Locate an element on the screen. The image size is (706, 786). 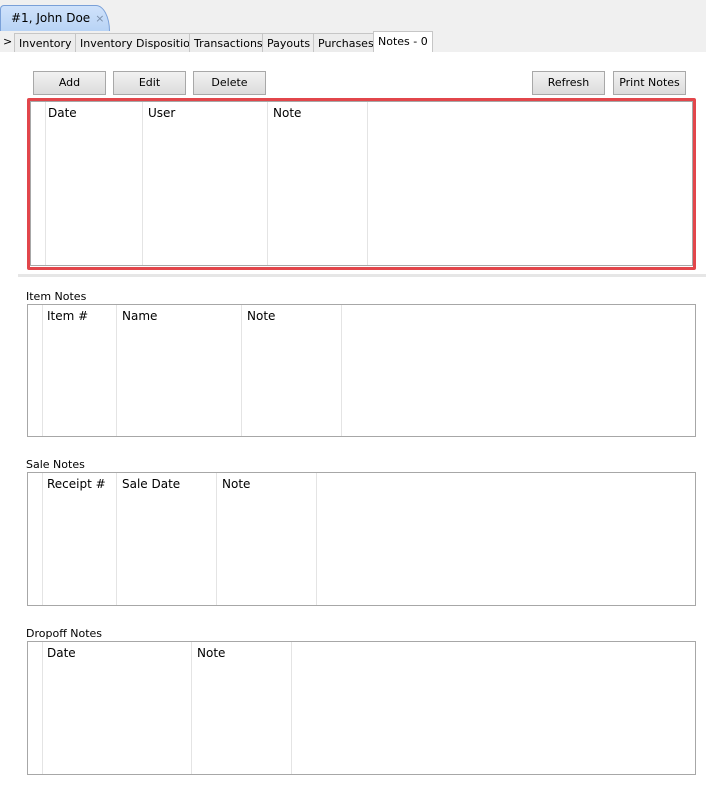
document-tab: #1, John Doe × is located at coordinates (55, 18).